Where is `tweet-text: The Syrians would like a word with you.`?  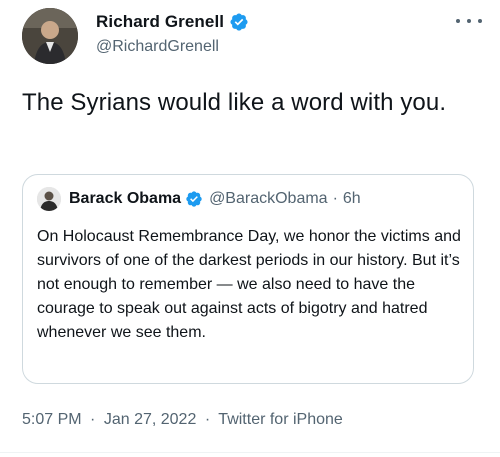
tweet-text: The Syrians would like a word with you. is located at coordinates (234, 102).